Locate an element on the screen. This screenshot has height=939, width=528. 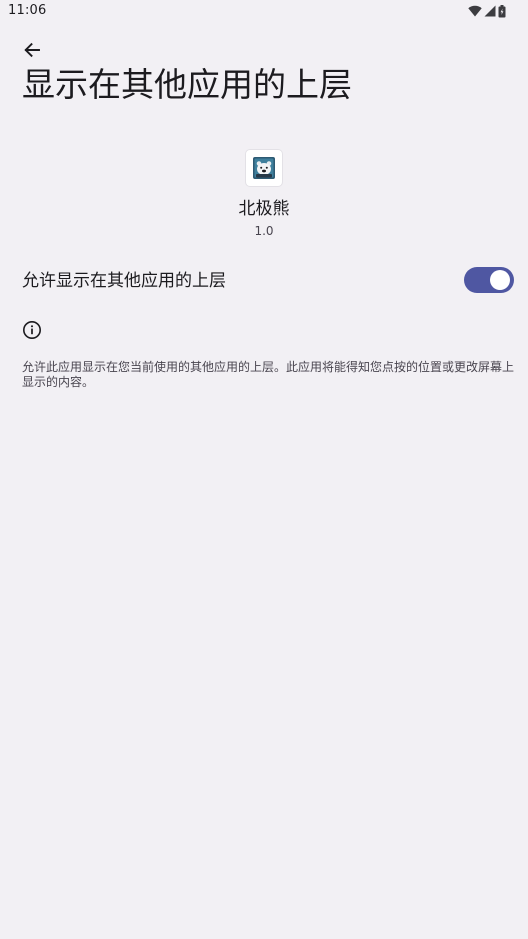
status-icons is located at coordinates (487, 11).